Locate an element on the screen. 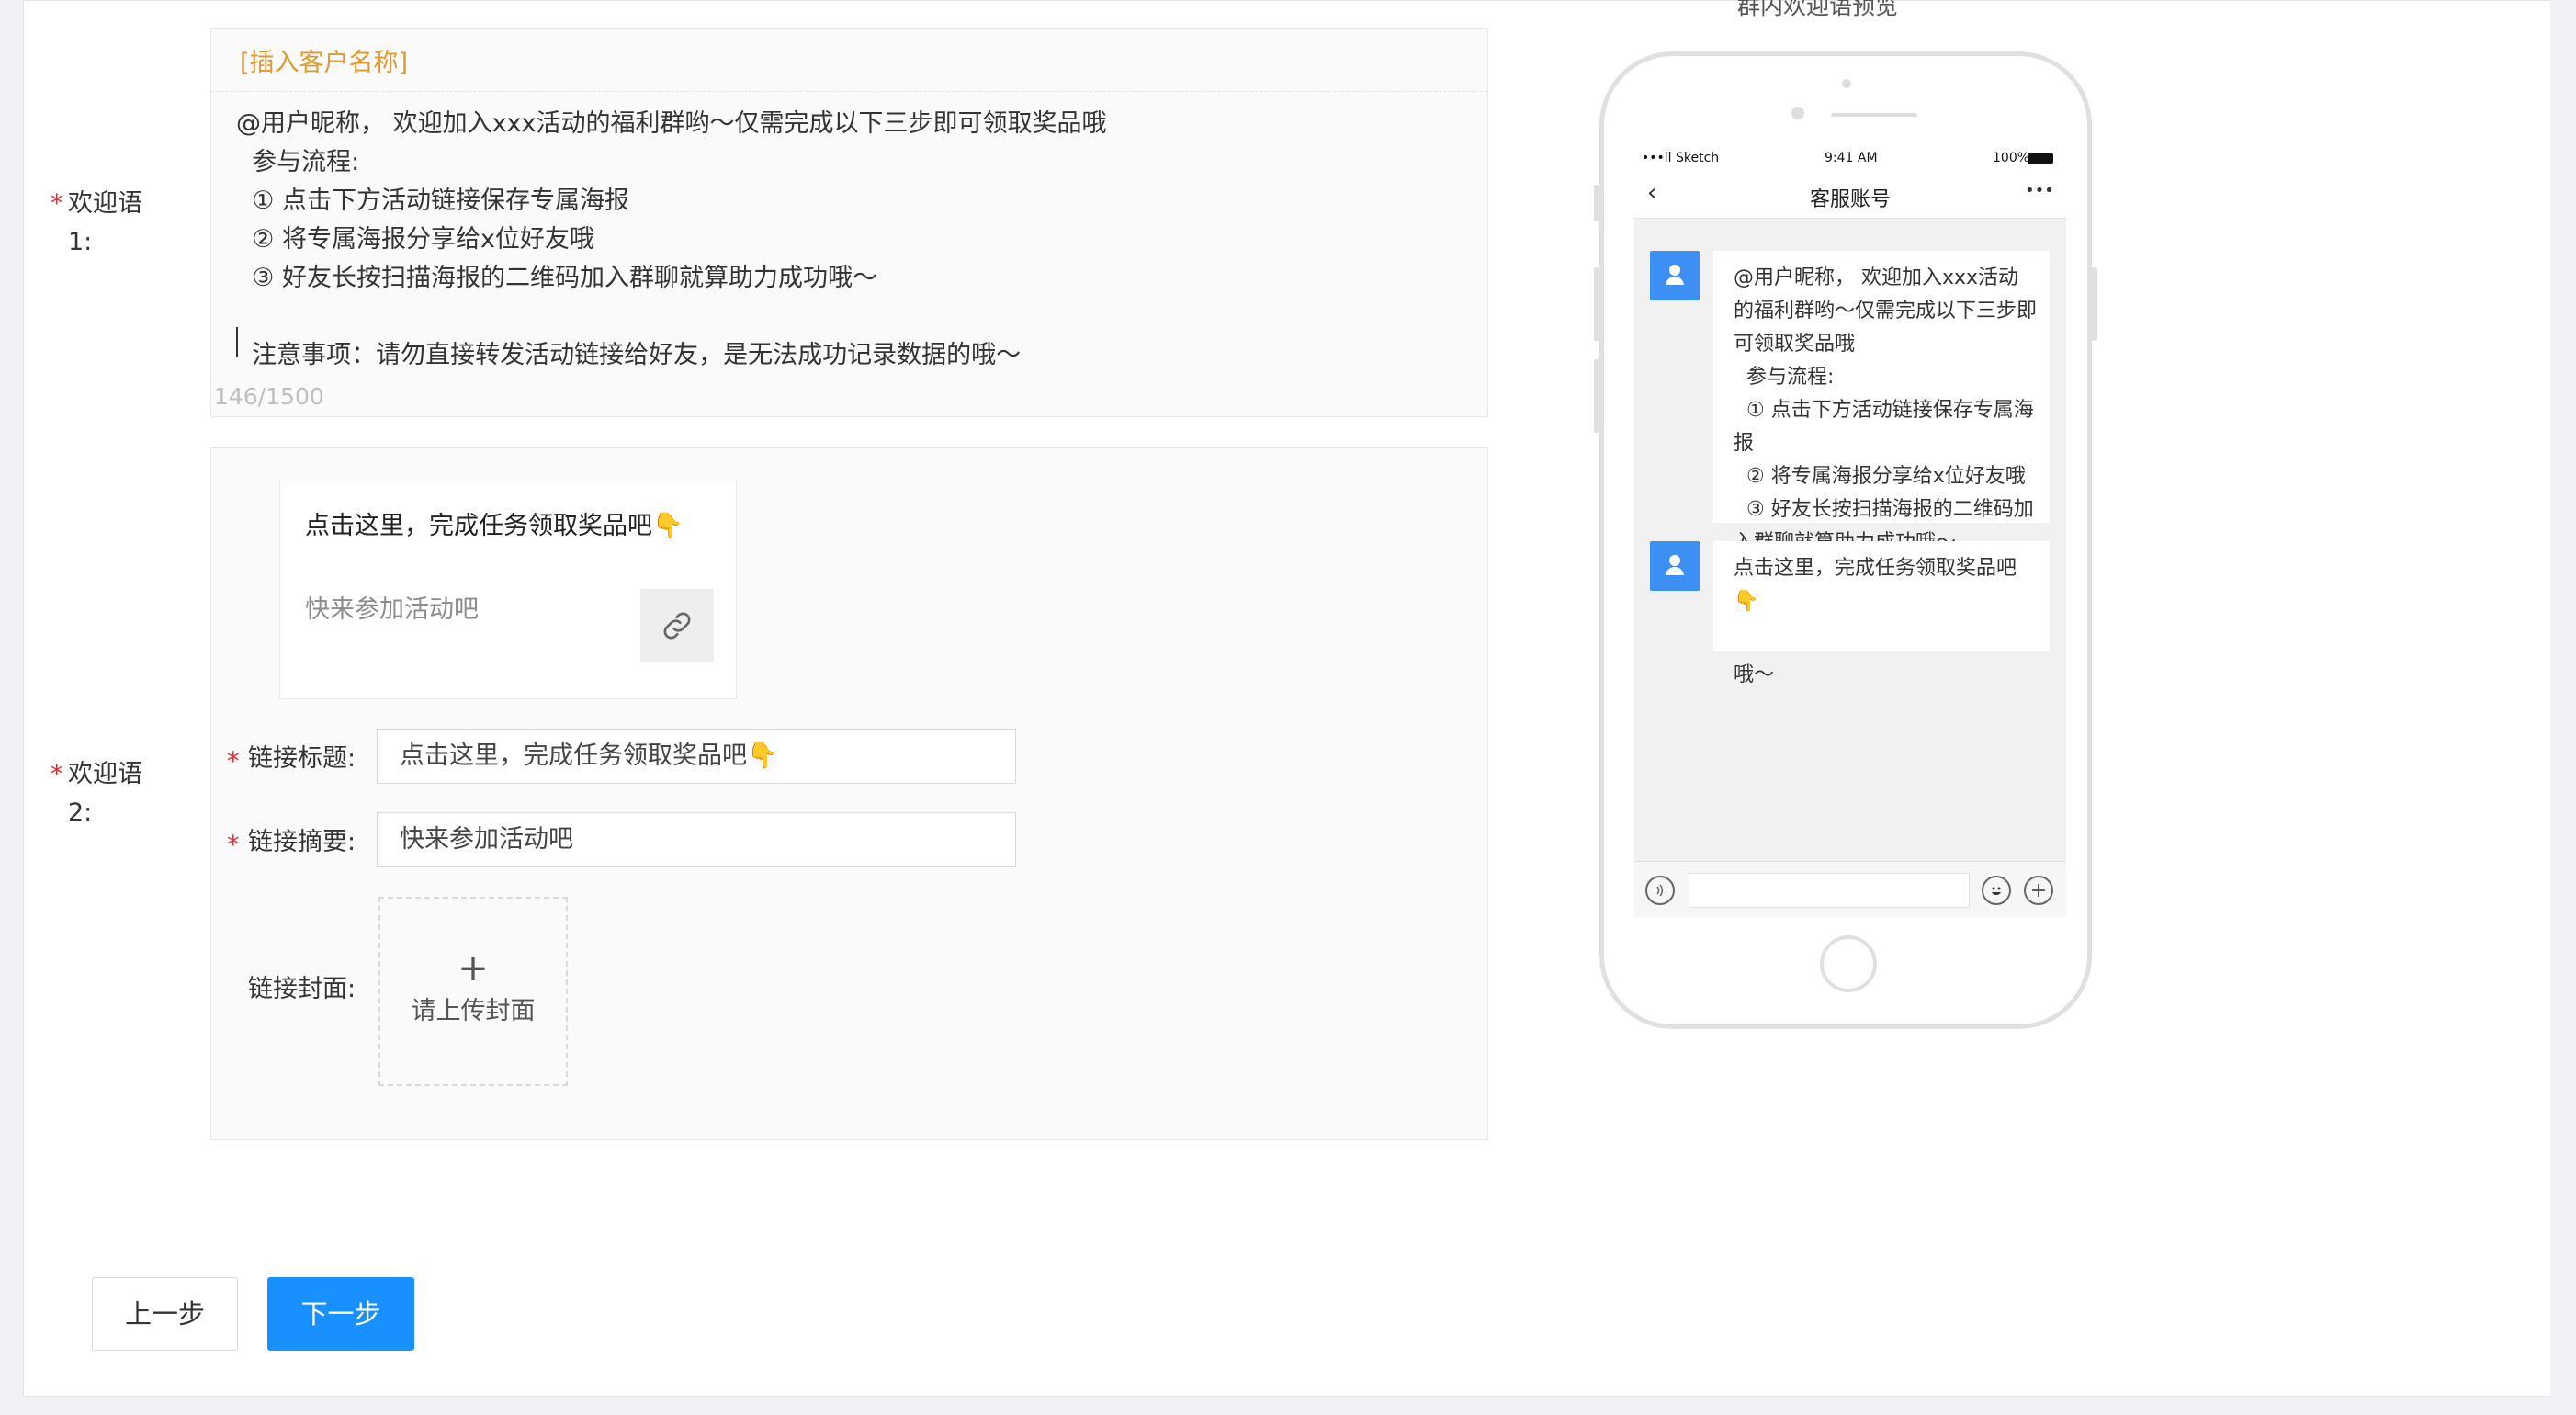 The width and height of the screenshot is (2576, 1415). link-icon is located at coordinates (677, 626).